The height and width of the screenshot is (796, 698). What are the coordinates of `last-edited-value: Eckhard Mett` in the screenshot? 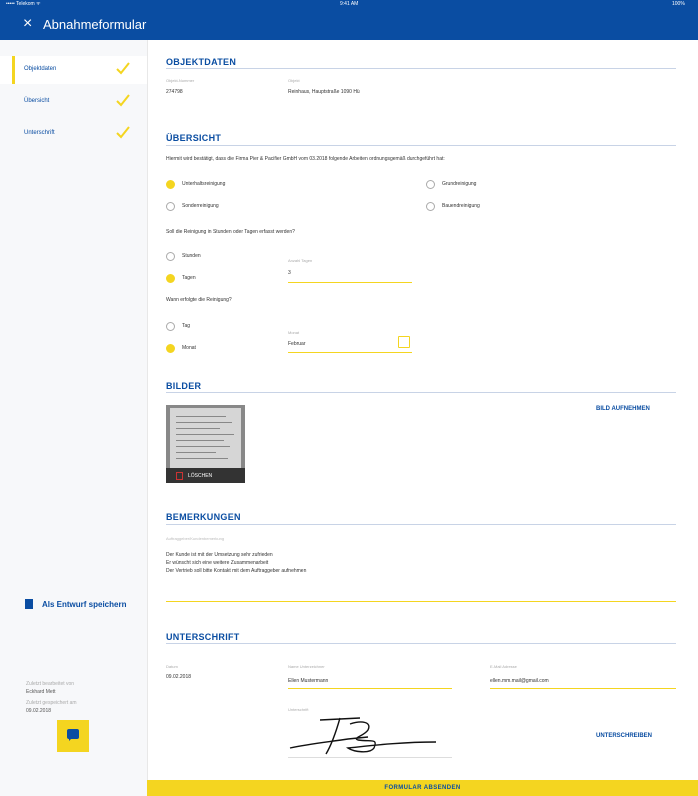 It's located at (41, 692).